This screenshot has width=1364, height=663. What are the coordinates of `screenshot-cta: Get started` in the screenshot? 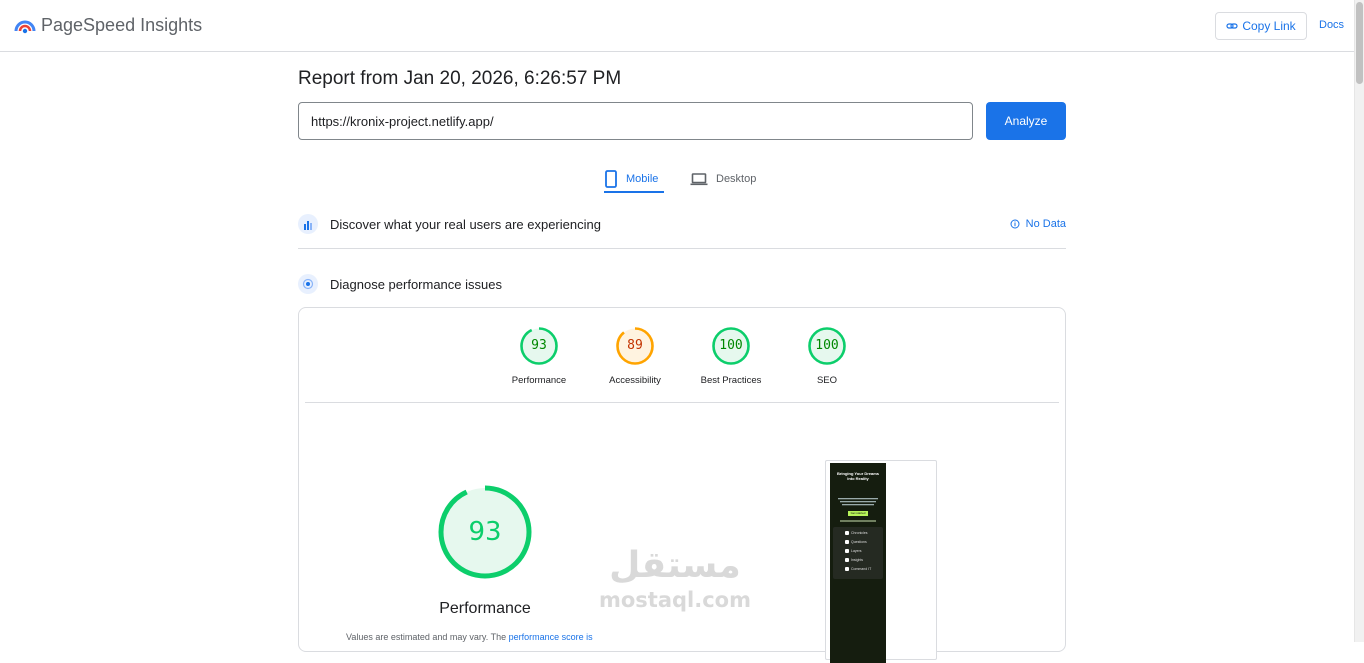 It's located at (858, 513).